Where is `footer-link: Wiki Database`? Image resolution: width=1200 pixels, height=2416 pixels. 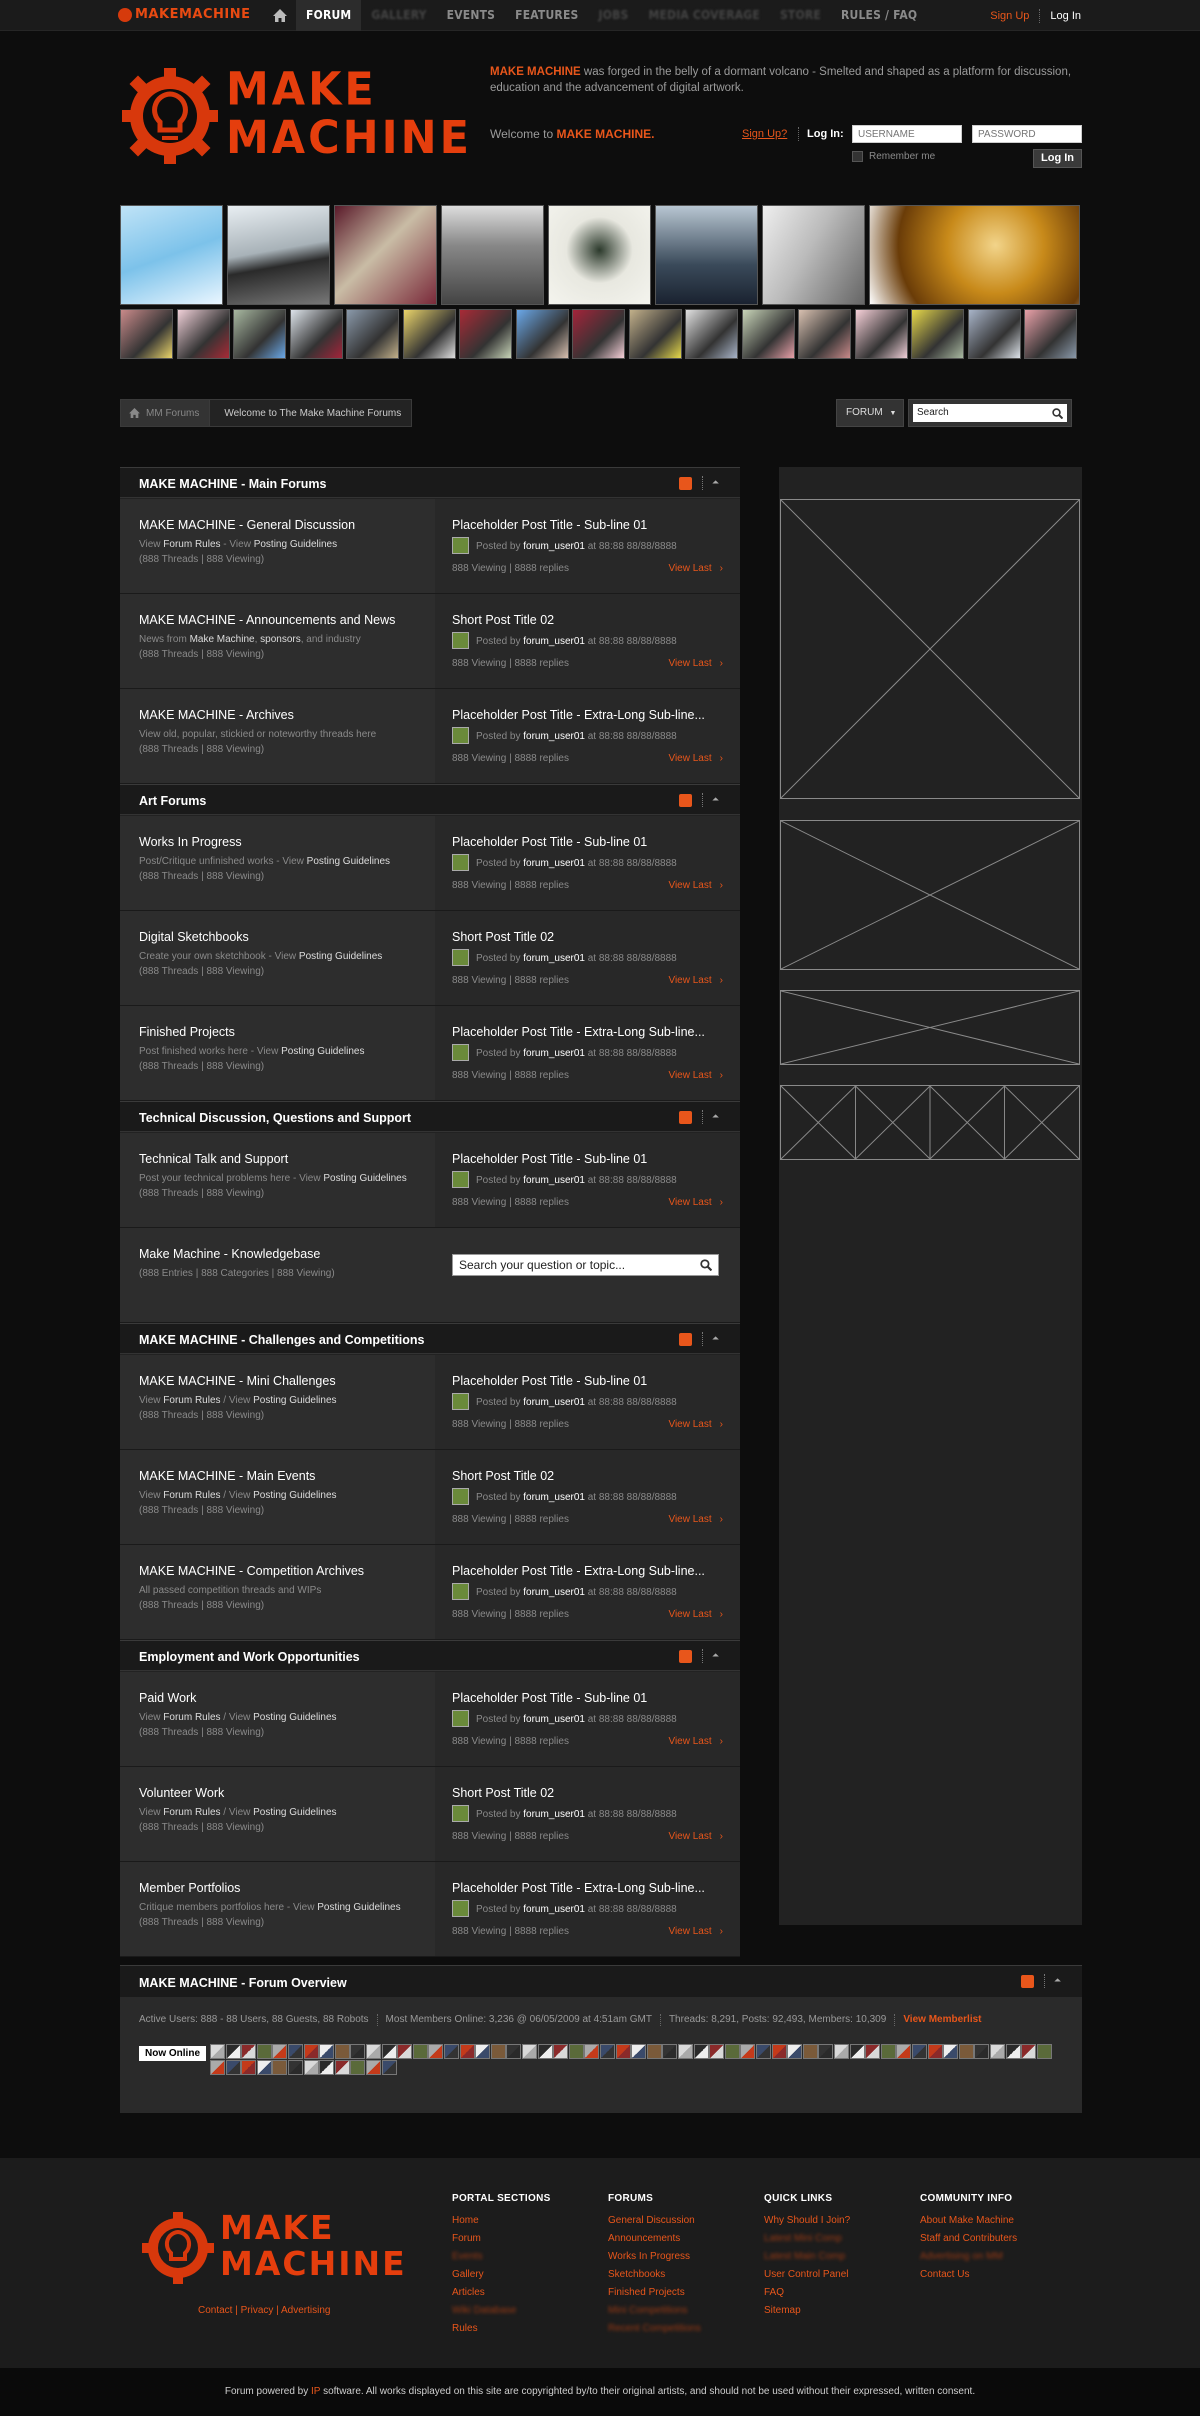
footer-link: Wiki Database is located at coordinates (527, 2311).